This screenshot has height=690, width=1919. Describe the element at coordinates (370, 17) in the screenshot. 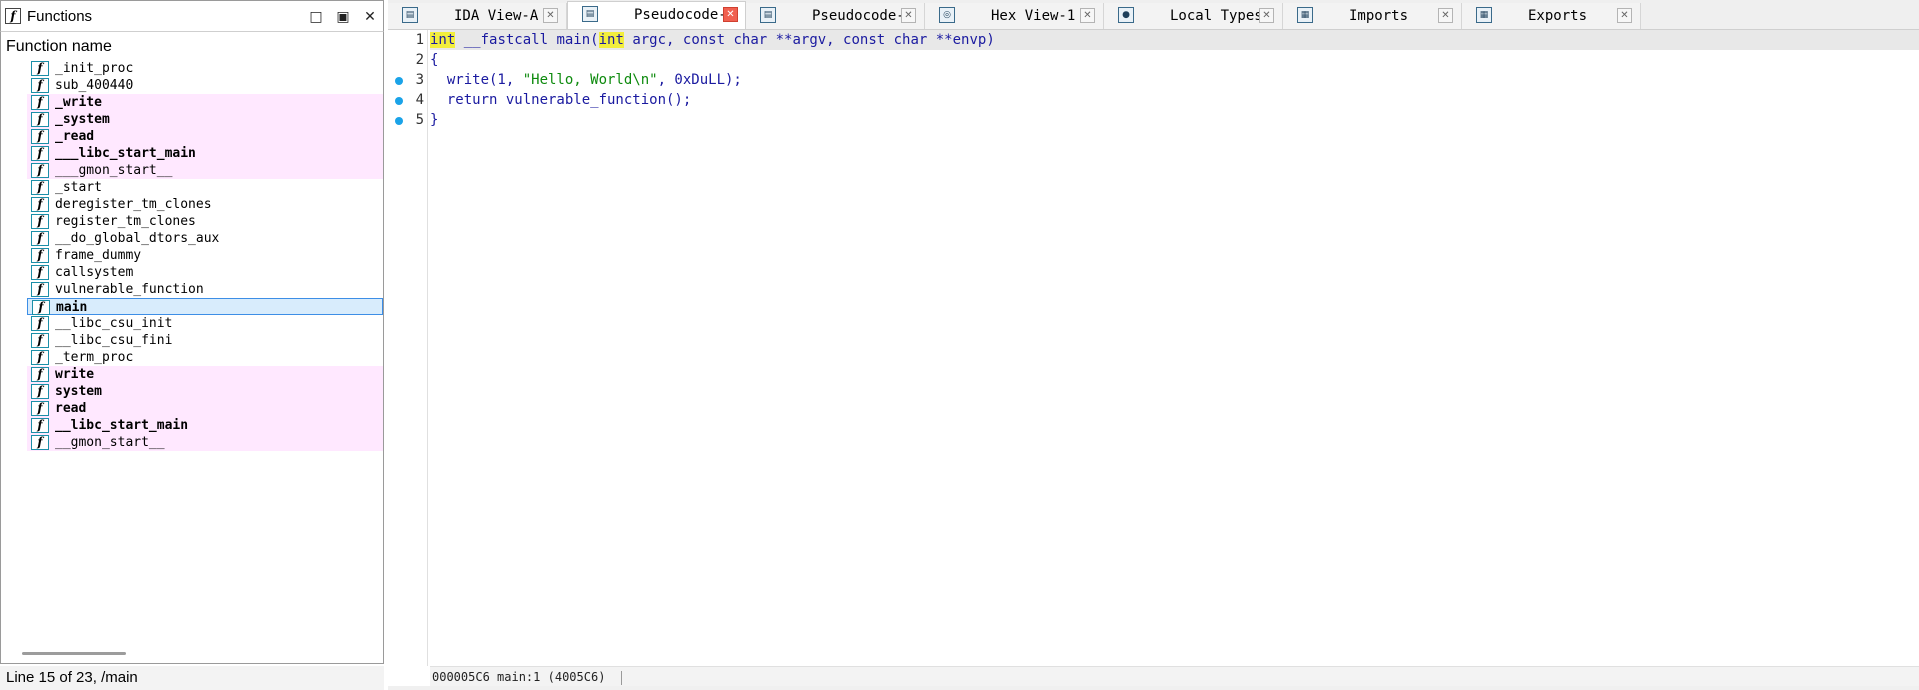

I see `close-panel-button: ✕` at that location.